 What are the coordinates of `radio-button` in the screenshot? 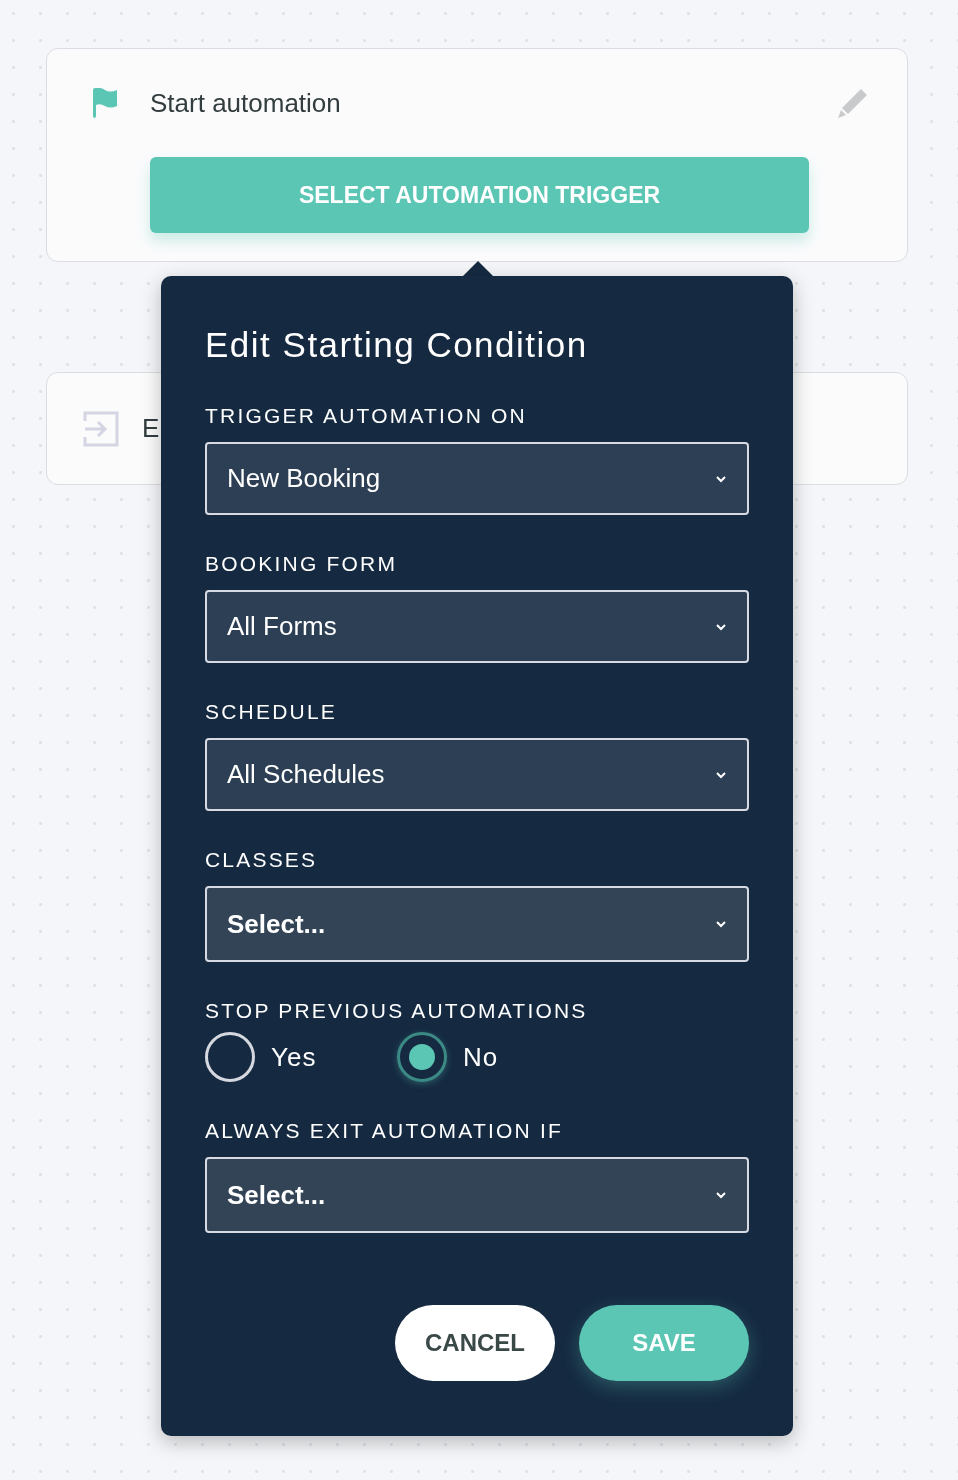 It's located at (422, 1057).